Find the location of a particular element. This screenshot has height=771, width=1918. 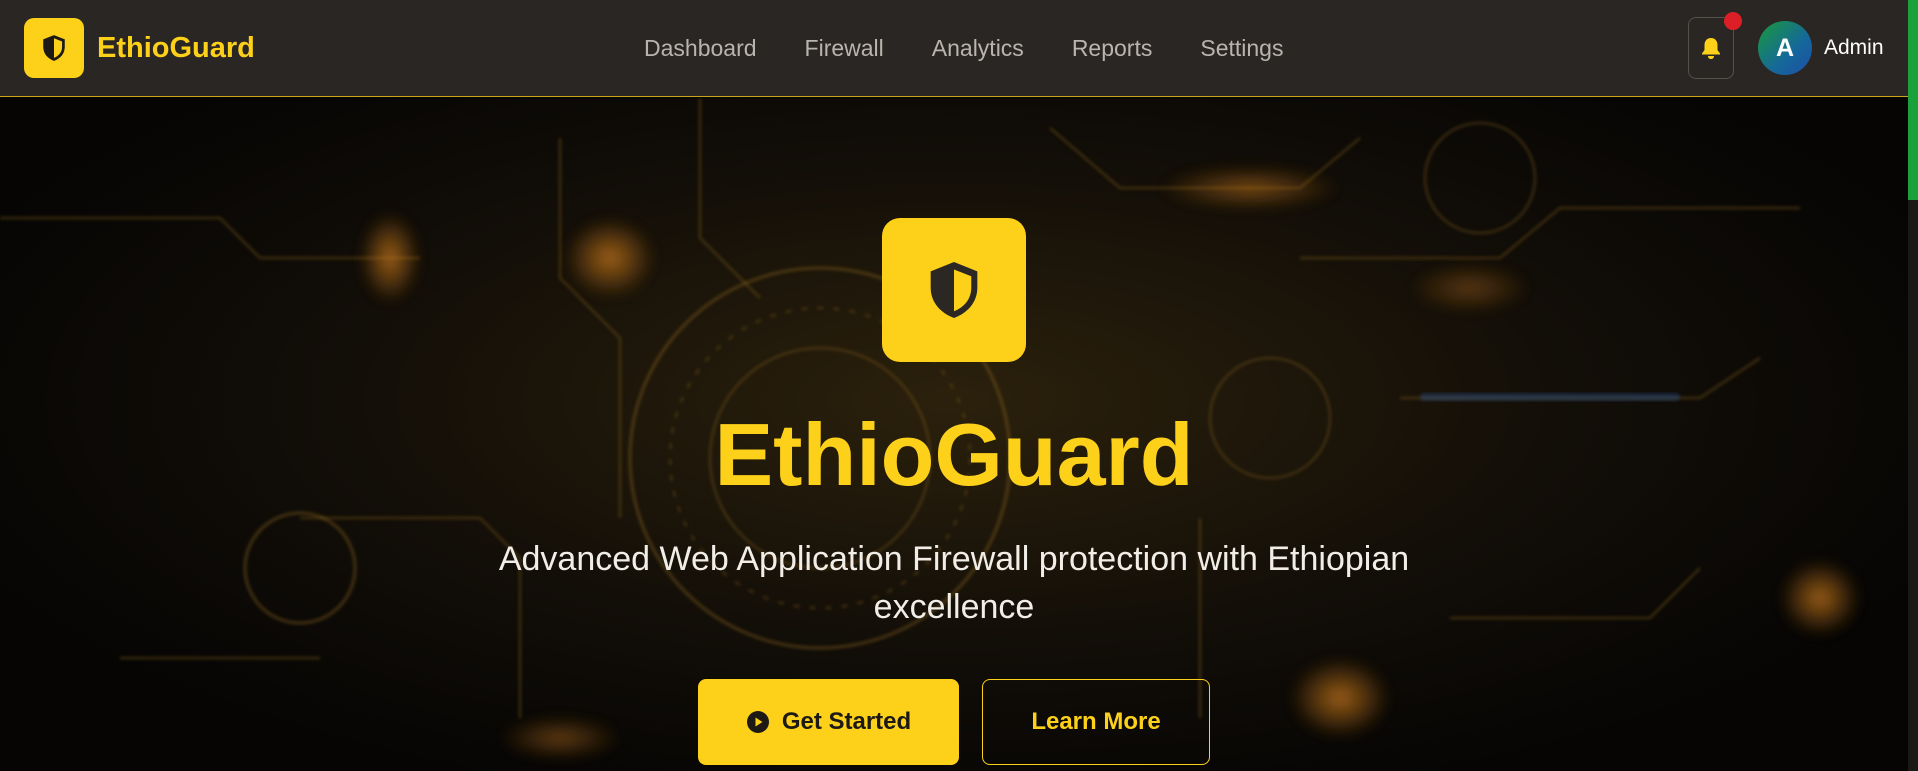

avatar: A is located at coordinates (1785, 48).